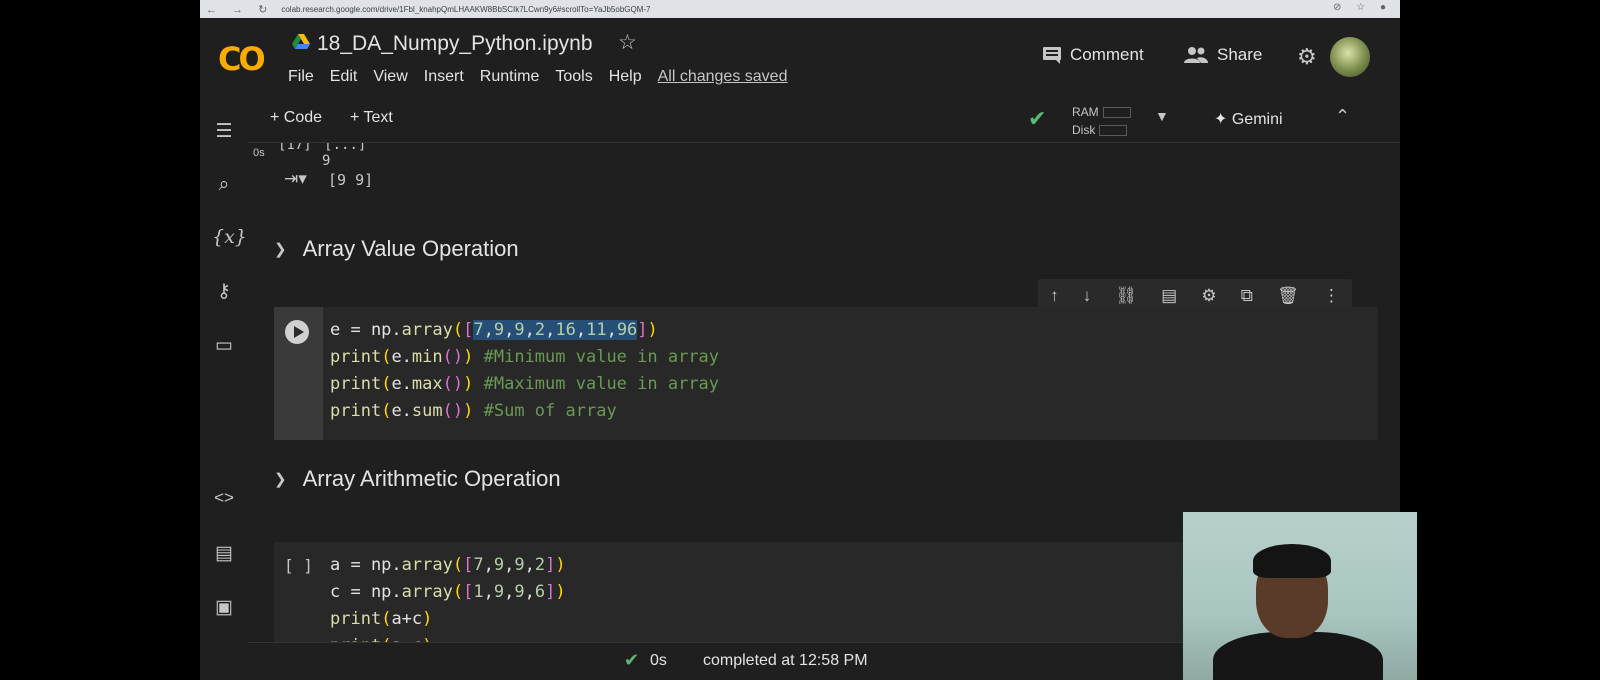 The height and width of the screenshot is (680, 1600). Describe the element at coordinates (390, 77) in the screenshot. I see `menu-view: View` at that location.